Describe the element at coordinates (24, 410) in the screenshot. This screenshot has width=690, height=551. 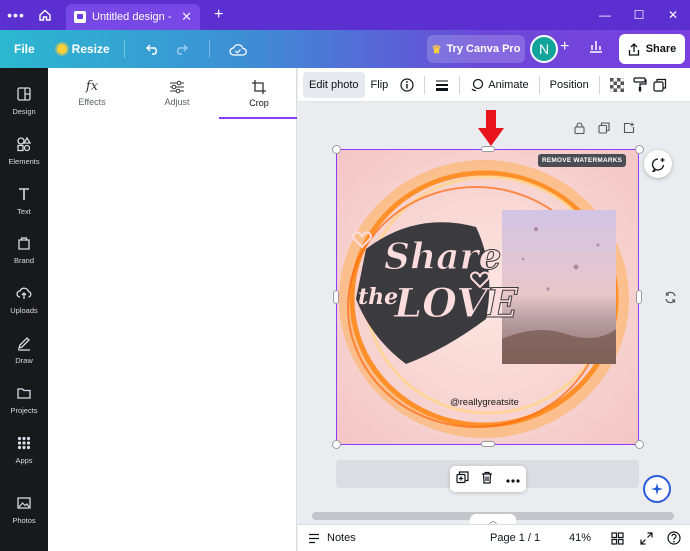
I see `rail-label: Projects` at that location.